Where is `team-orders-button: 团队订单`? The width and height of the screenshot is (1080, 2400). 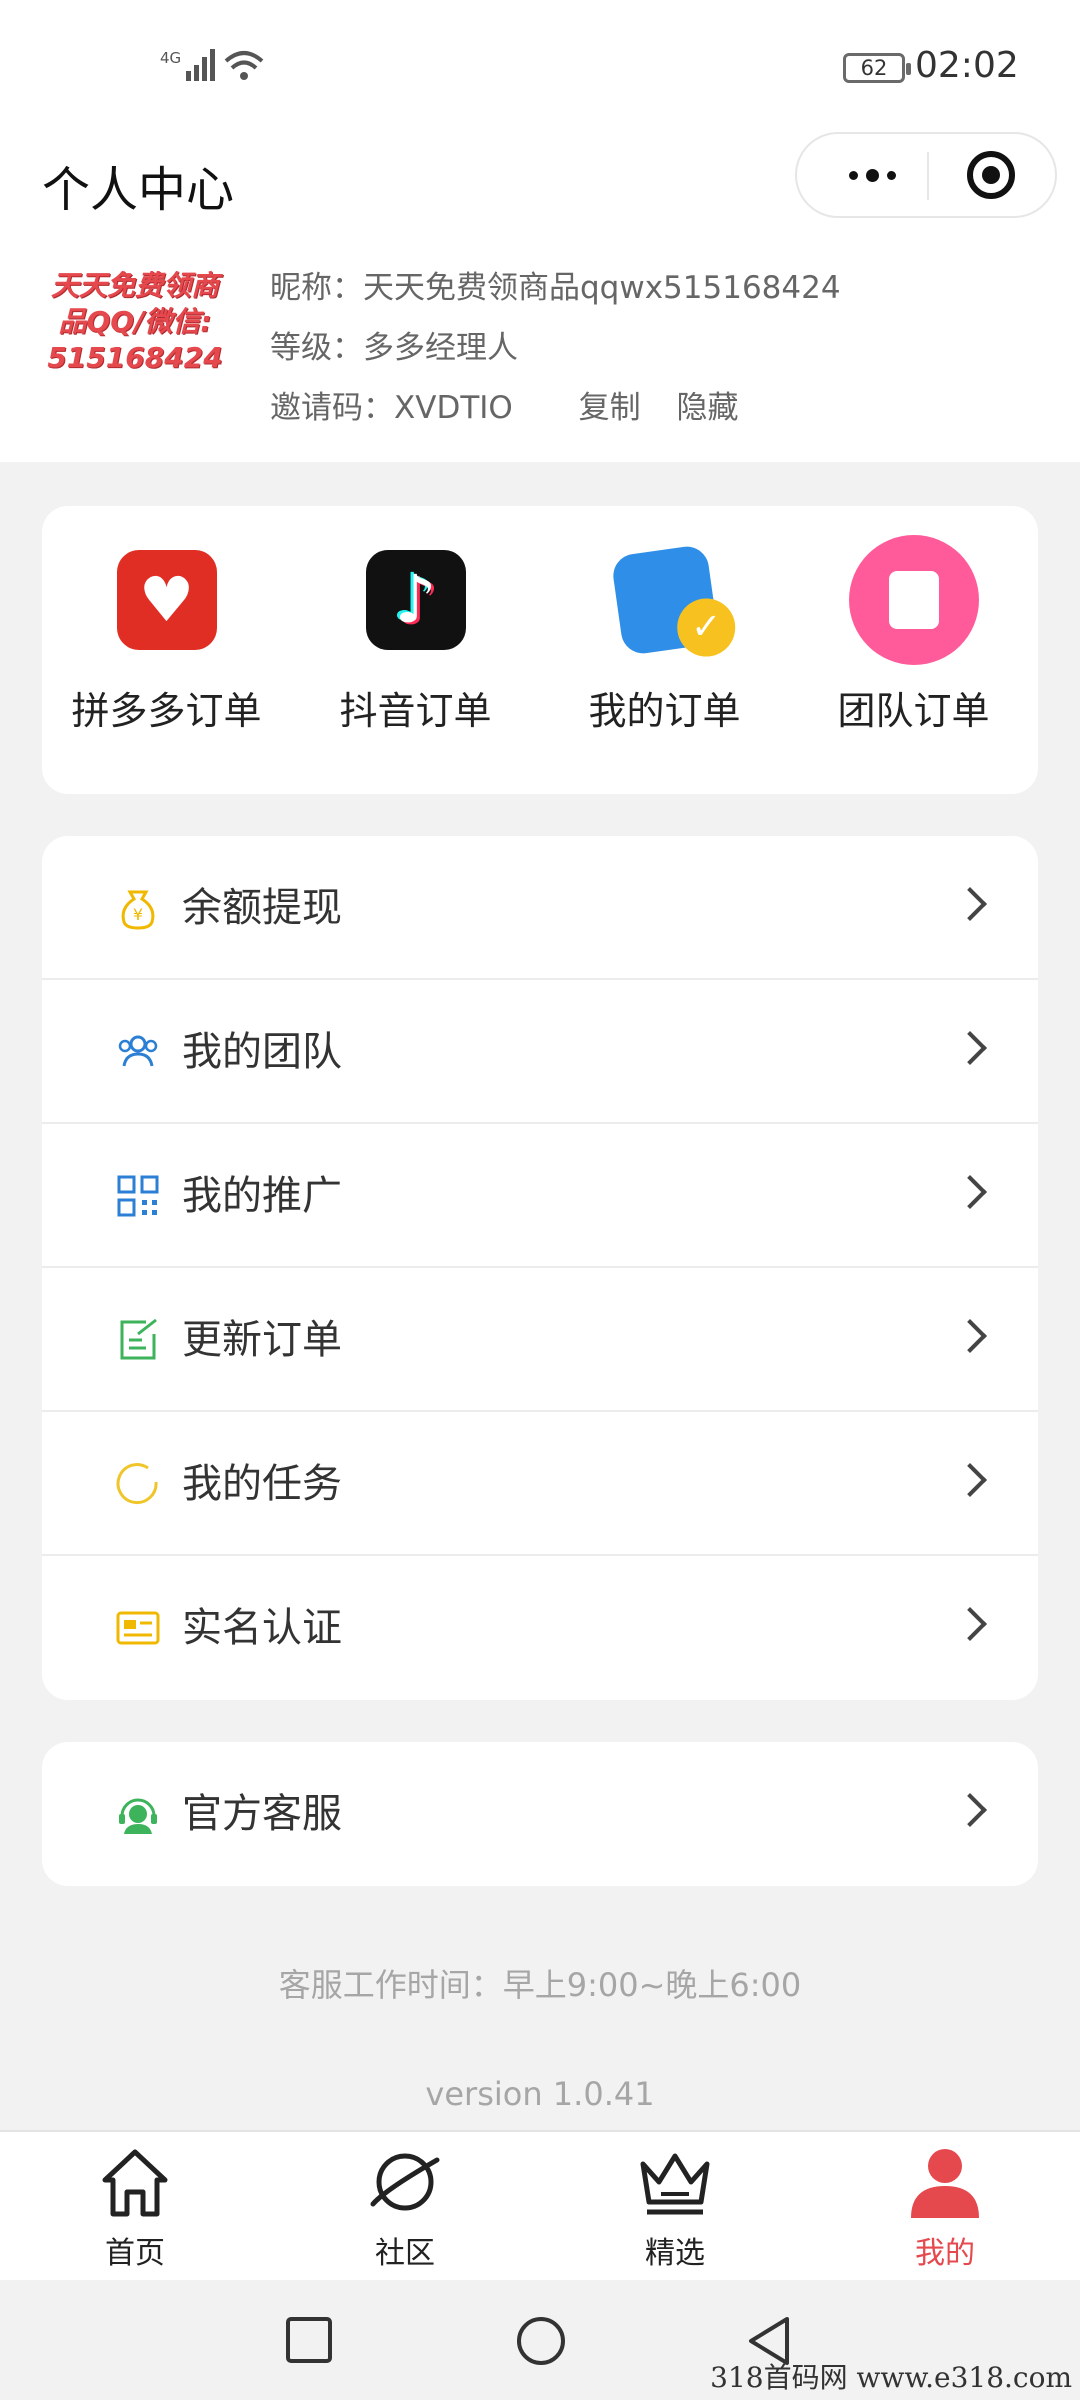 team-orders-button: 团队订单 is located at coordinates (913, 635).